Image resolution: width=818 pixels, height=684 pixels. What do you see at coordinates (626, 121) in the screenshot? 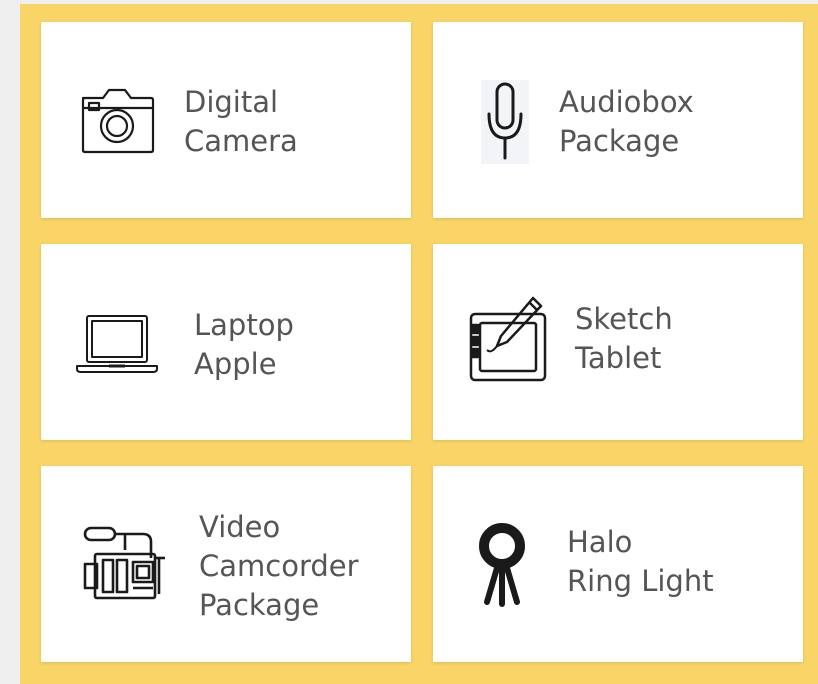
I see `equipment-label: Audiobox Package` at bounding box center [626, 121].